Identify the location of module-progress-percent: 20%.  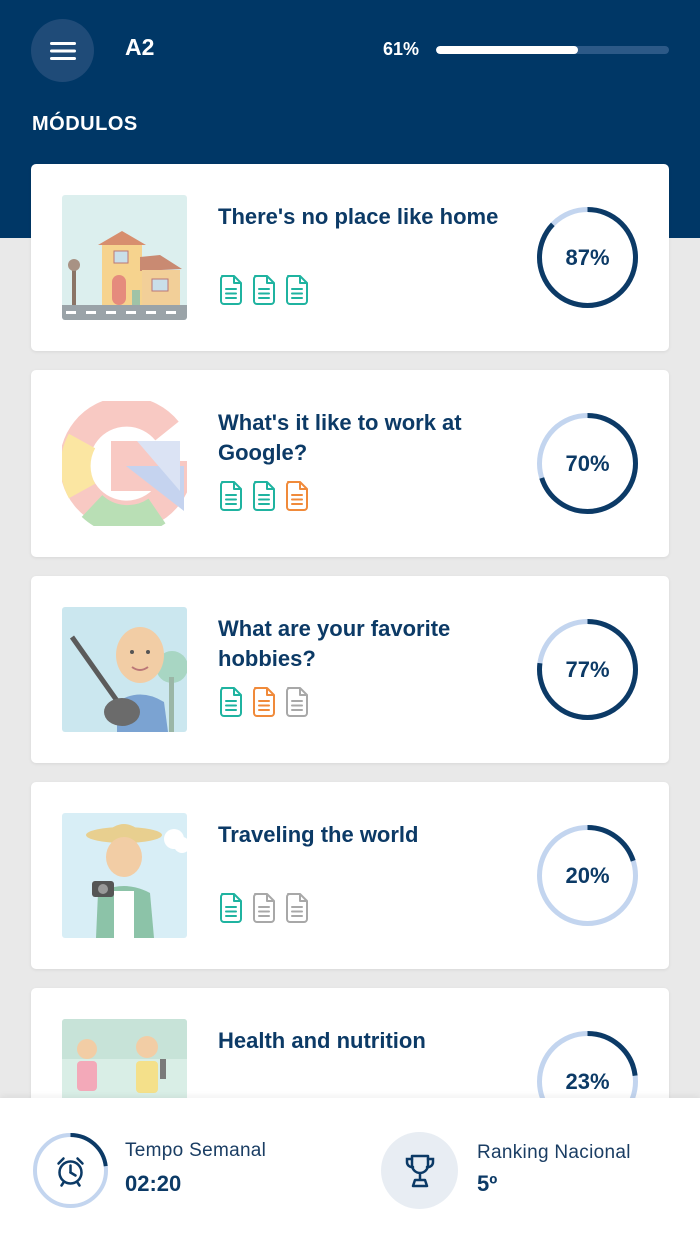
(587, 875).